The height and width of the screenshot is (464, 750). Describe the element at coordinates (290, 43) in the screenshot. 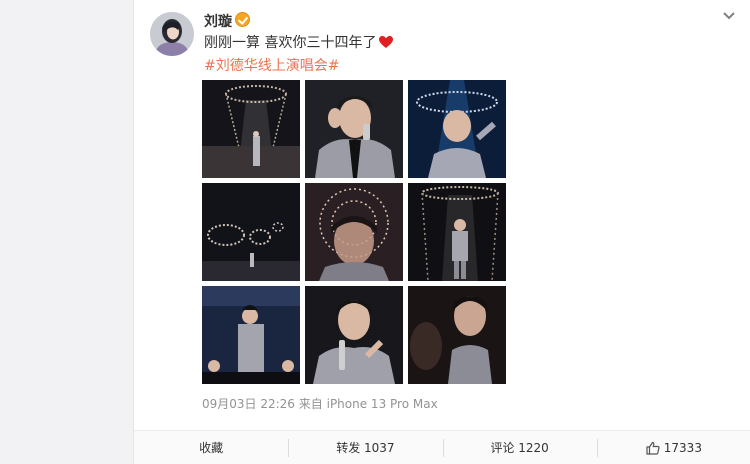

I see `post-text-content: 刚刚一算 喜欢你三十四年了` at that location.